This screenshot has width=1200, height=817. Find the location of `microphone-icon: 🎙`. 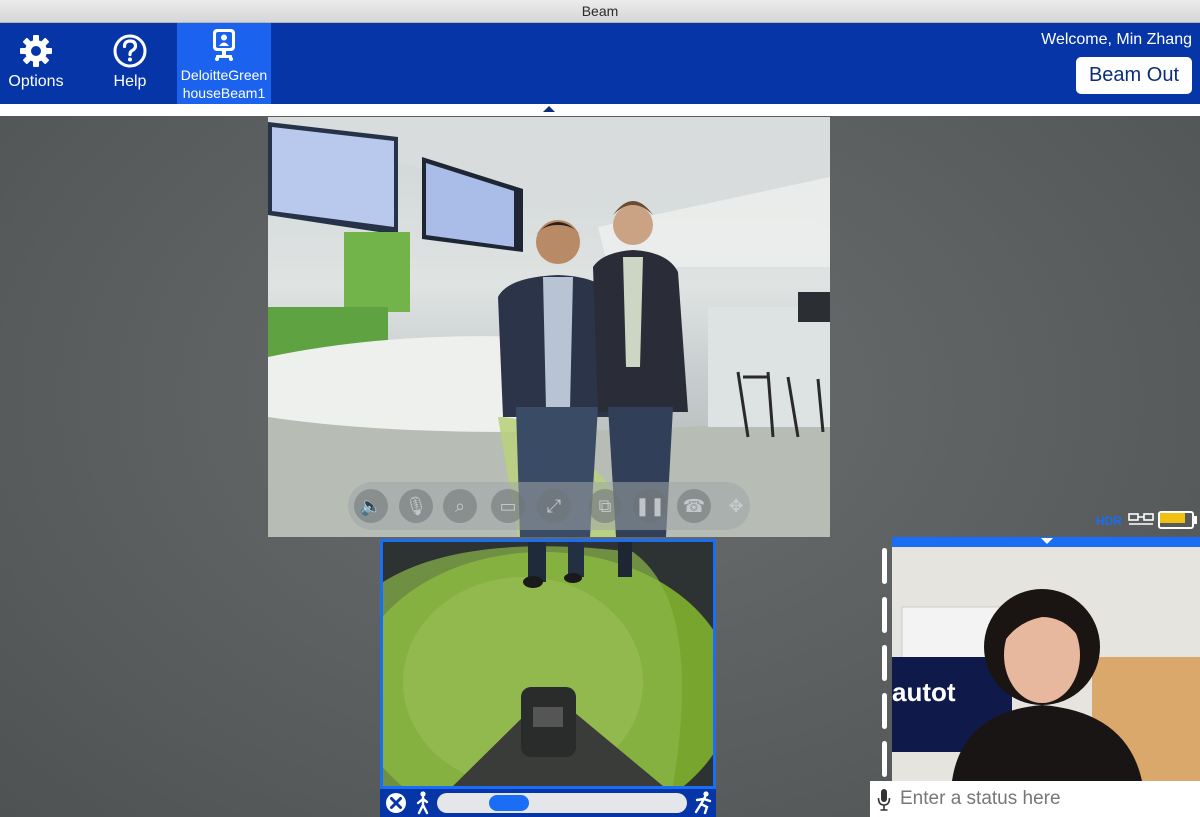

microphone-icon: 🎙 is located at coordinates (416, 506).